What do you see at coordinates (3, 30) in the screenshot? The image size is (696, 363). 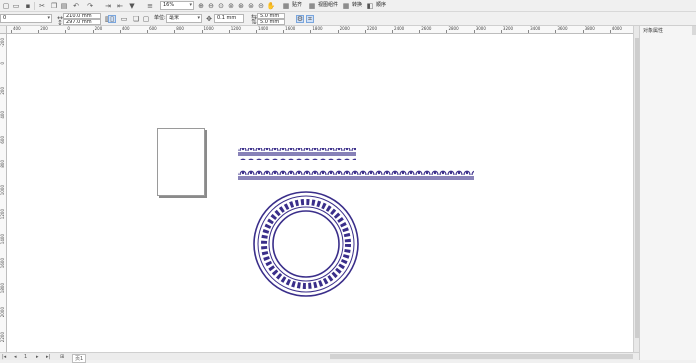 I see `ruler-corner` at bounding box center [3, 30].